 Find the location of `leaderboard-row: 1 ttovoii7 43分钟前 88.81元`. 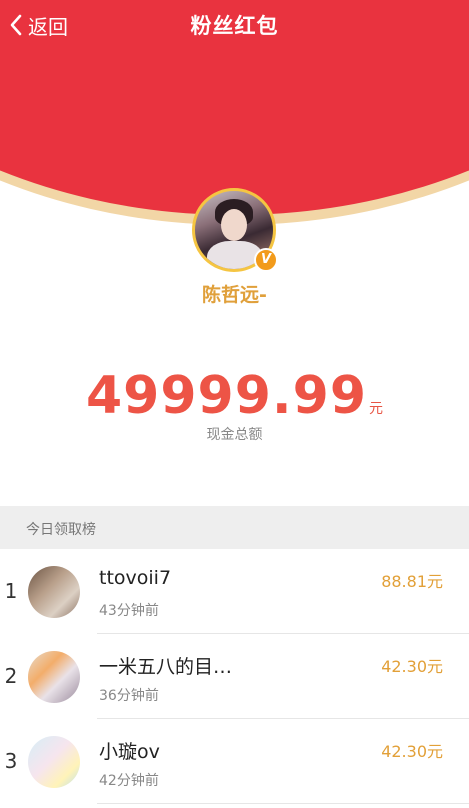

leaderboard-row: 1 ttovoii7 43分钟前 88.81元 is located at coordinates (234, 591).